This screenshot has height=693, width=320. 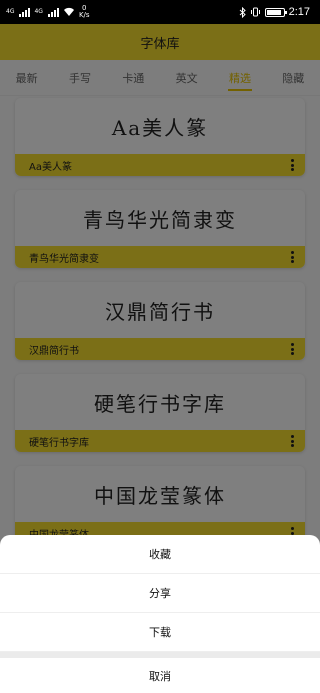 I want to click on net-speed: 0 K/s, so click(x=84, y=12).